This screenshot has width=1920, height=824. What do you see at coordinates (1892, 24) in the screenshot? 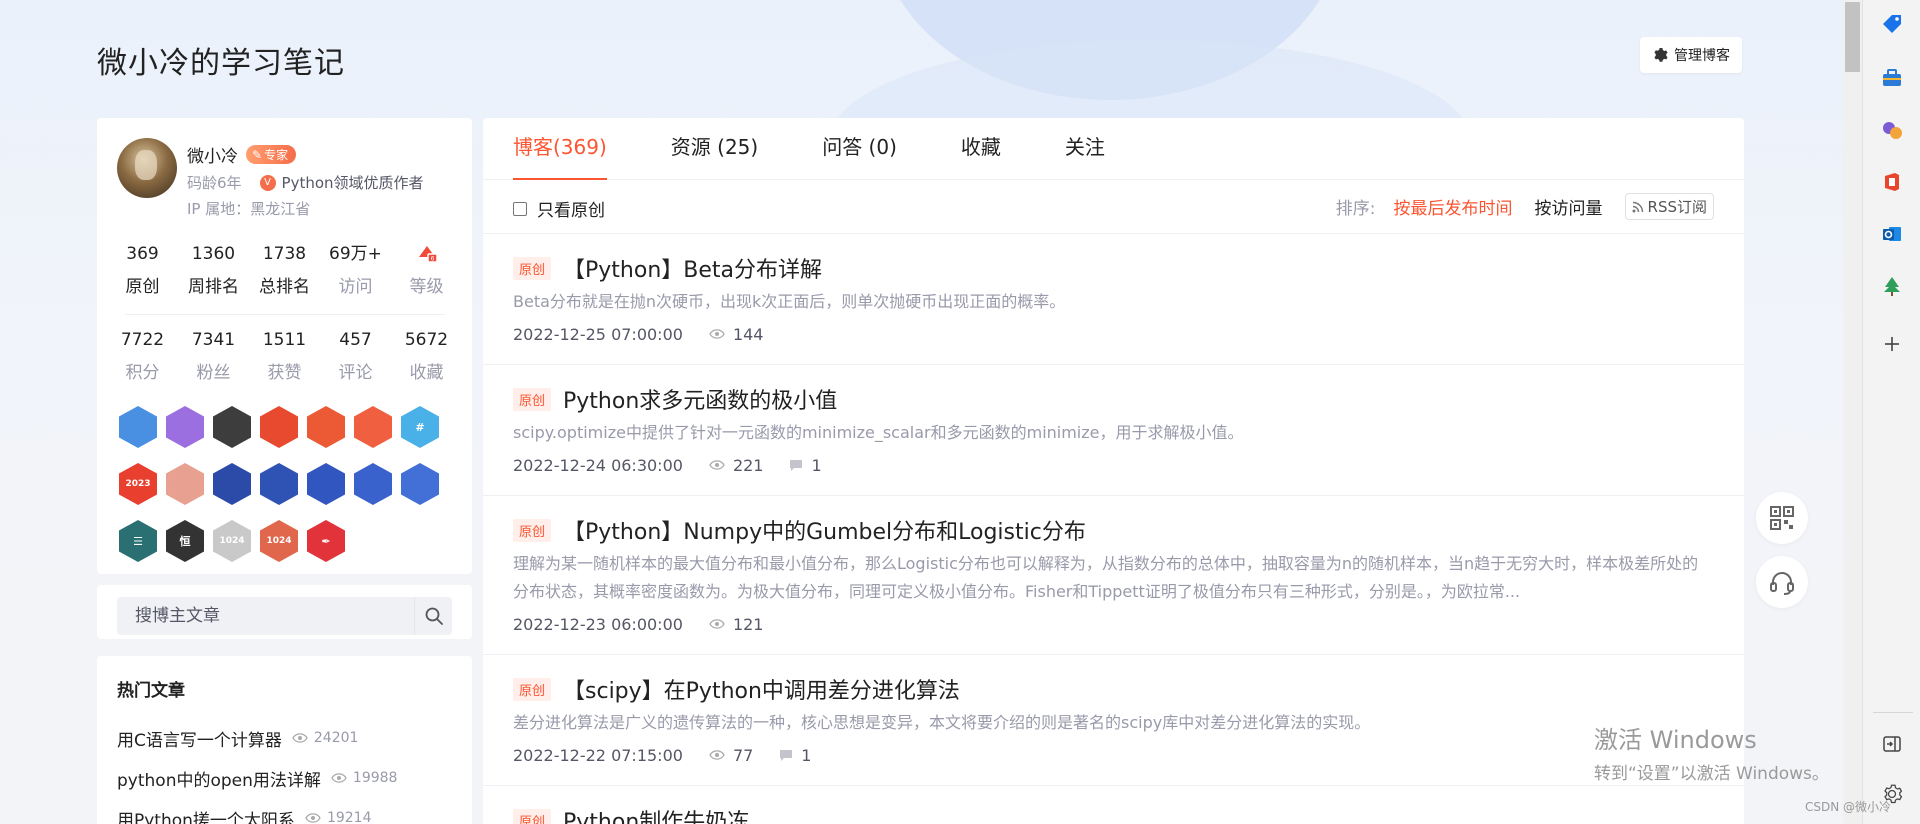
I see `tag-icon` at bounding box center [1892, 24].